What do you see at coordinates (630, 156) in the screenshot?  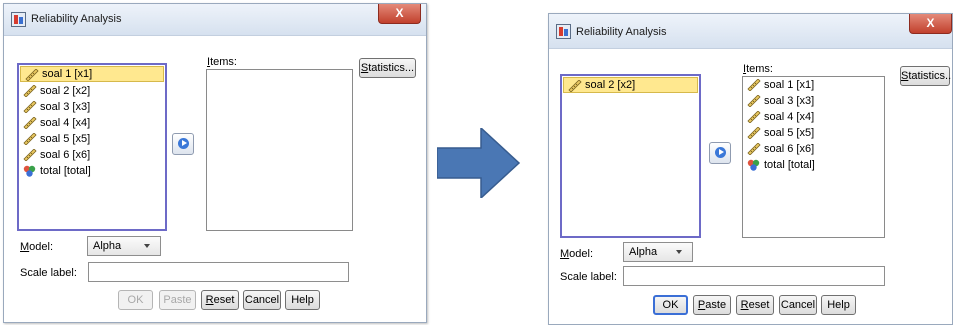 I see `source-variable-list: soal 2 [x2]` at bounding box center [630, 156].